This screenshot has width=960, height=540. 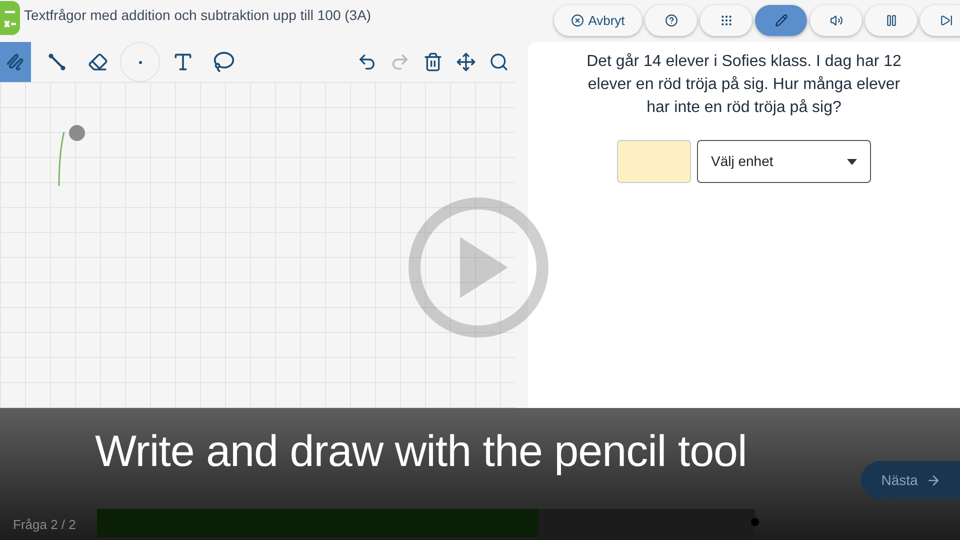 I want to click on arrow-right-icon, so click(x=933, y=480).